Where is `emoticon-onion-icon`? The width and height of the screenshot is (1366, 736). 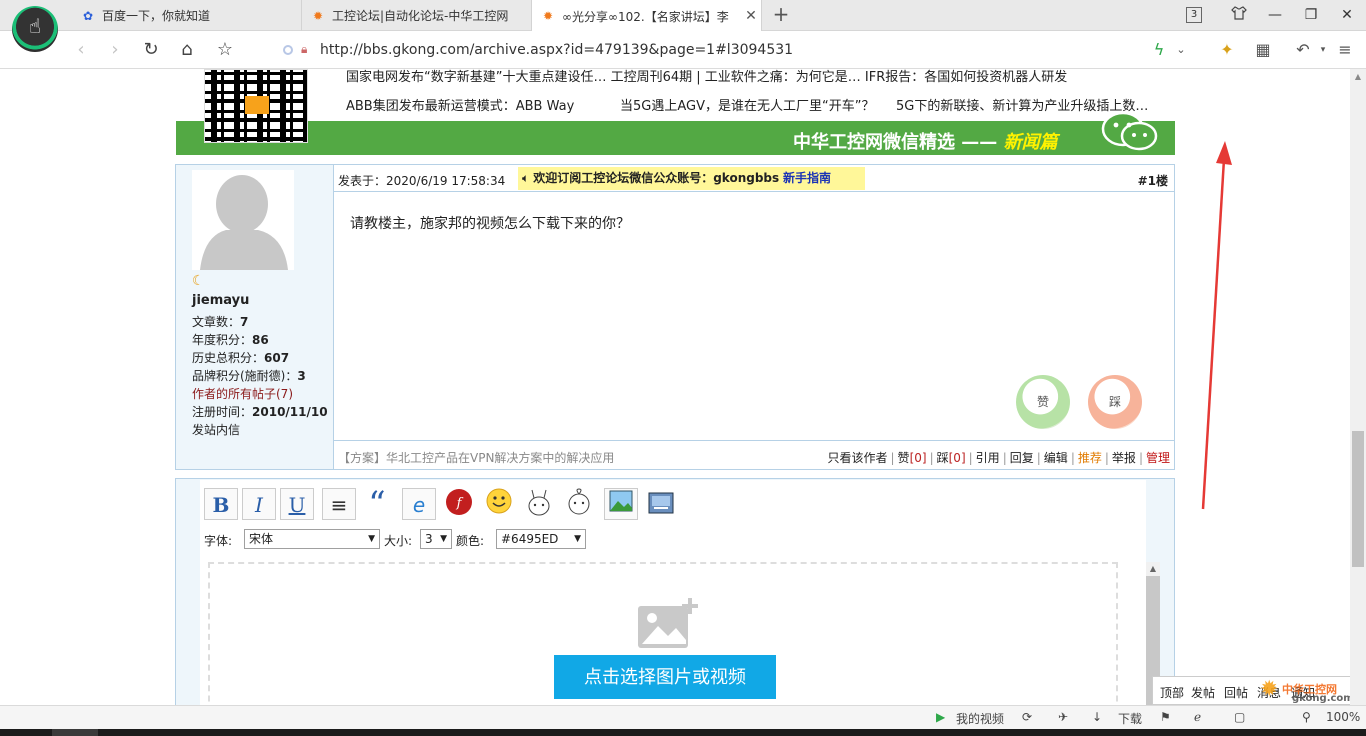 emoticon-onion-icon is located at coordinates (579, 504).